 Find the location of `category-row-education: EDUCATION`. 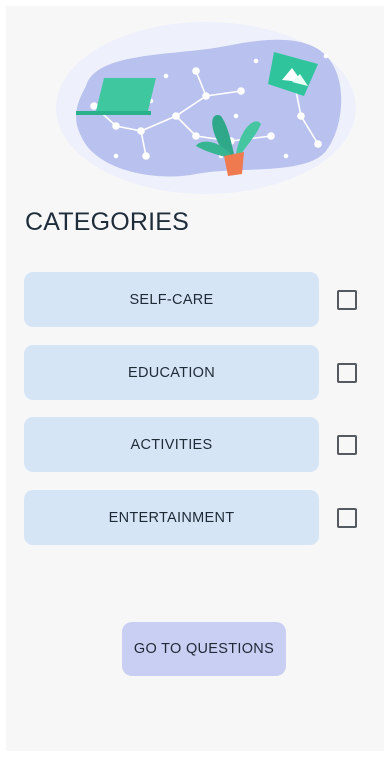

category-row-education: EDUCATION is located at coordinates (194, 372).